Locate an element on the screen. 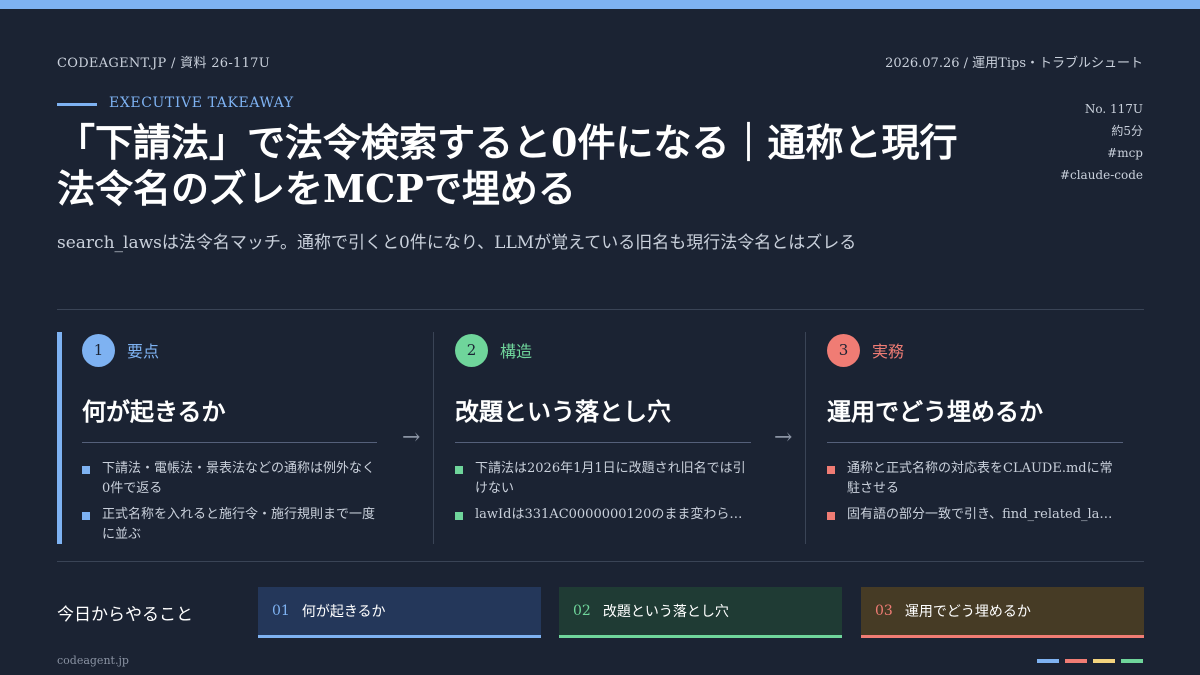  header-meta-right: 2026.07.26 / 運用Tips・トラブルシュート is located at coordinates (1014, 61).